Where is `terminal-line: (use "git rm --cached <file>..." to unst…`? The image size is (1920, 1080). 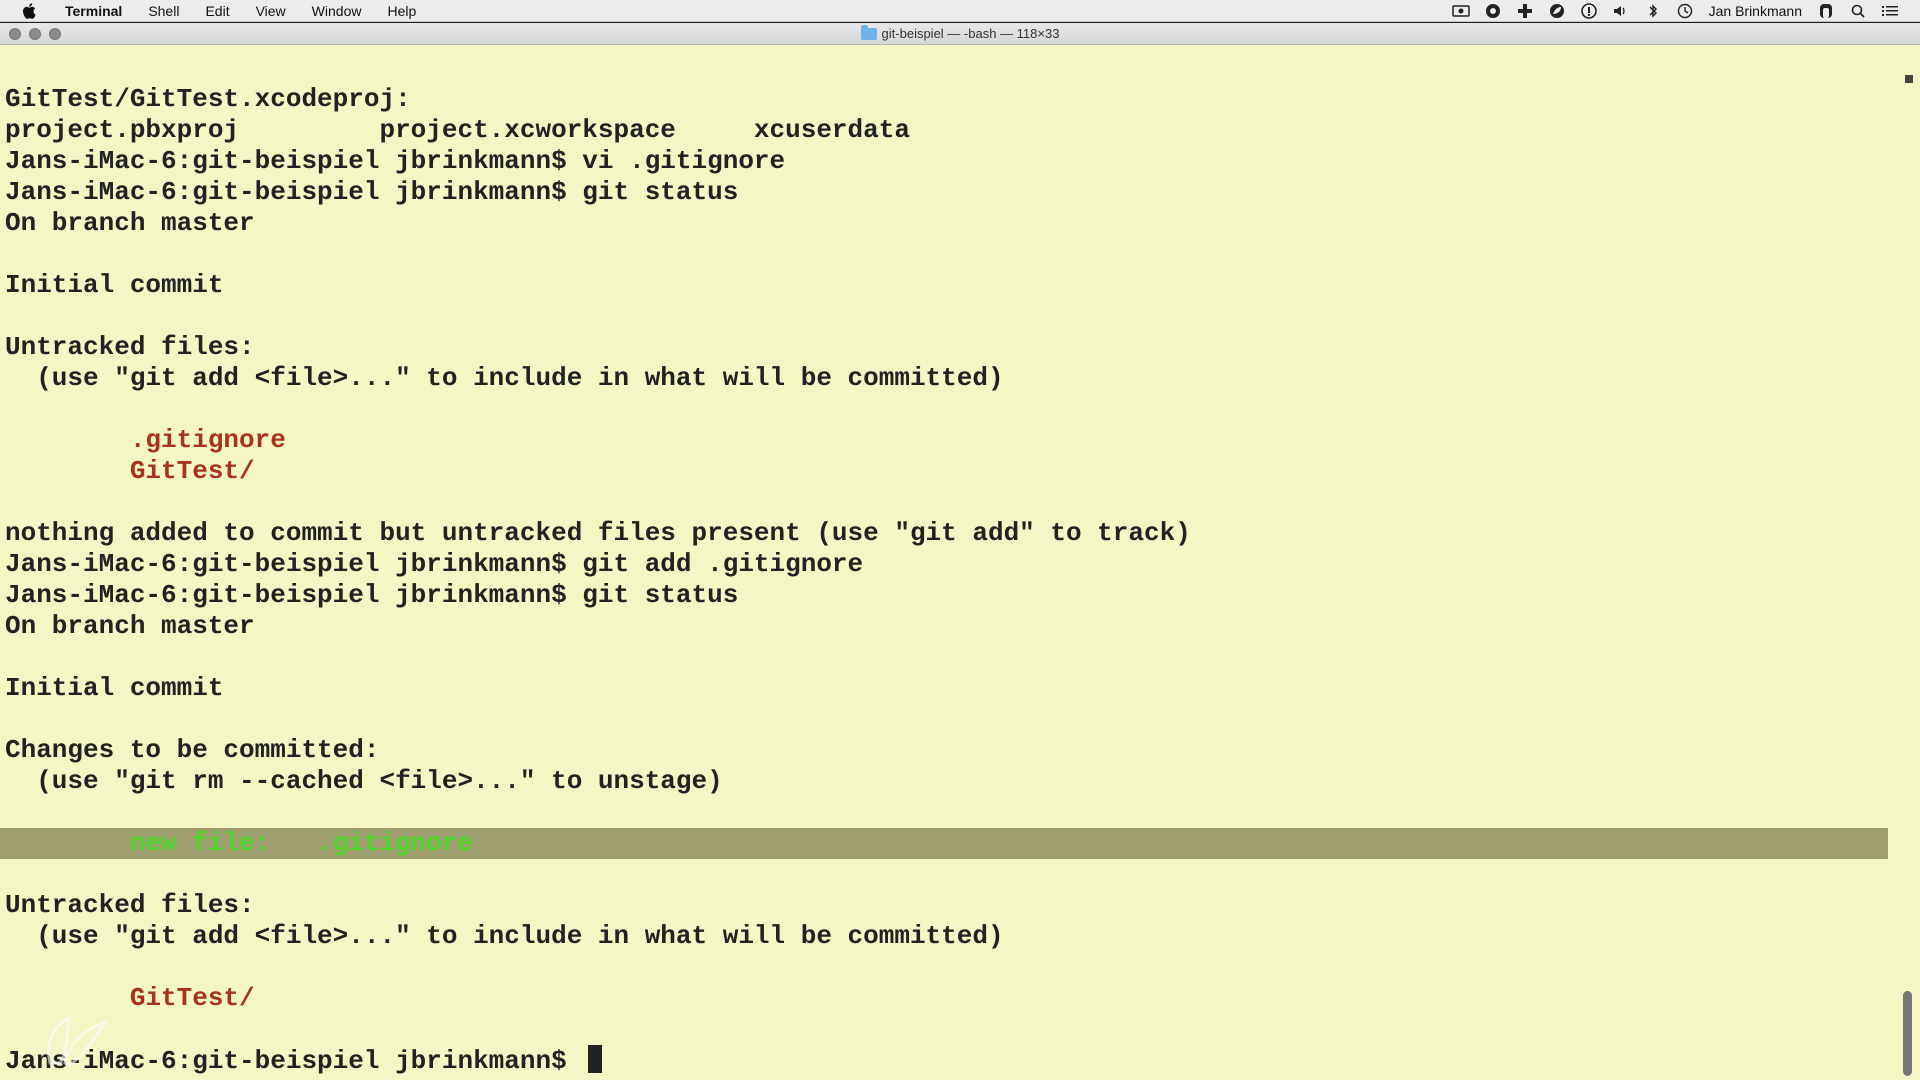
terminal-line: (use "git rm --cached <file>..." to unst… is located at coordinates (364, 781).